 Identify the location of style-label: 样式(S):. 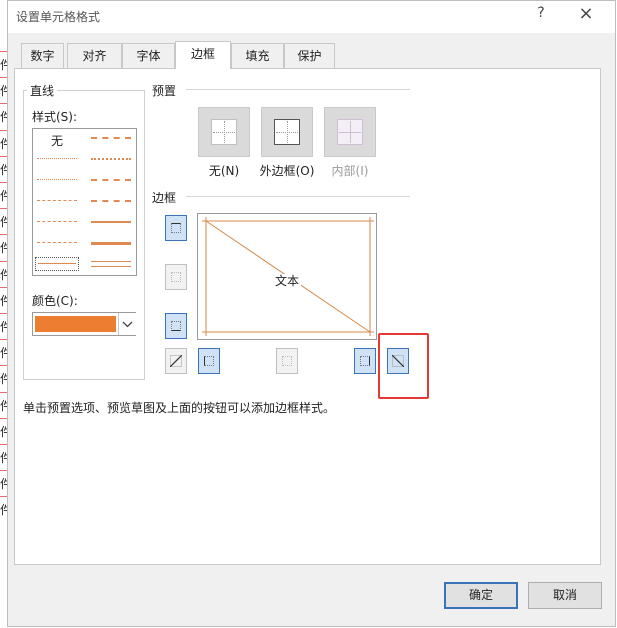
(55, 117).